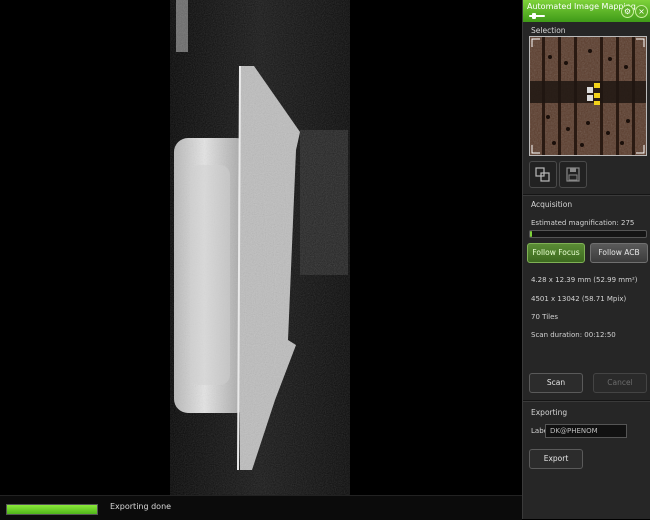  Describe the element at coordinates (581, 6) in the screenshot. I see `panel-title: Automated Image Mapping` at that location.